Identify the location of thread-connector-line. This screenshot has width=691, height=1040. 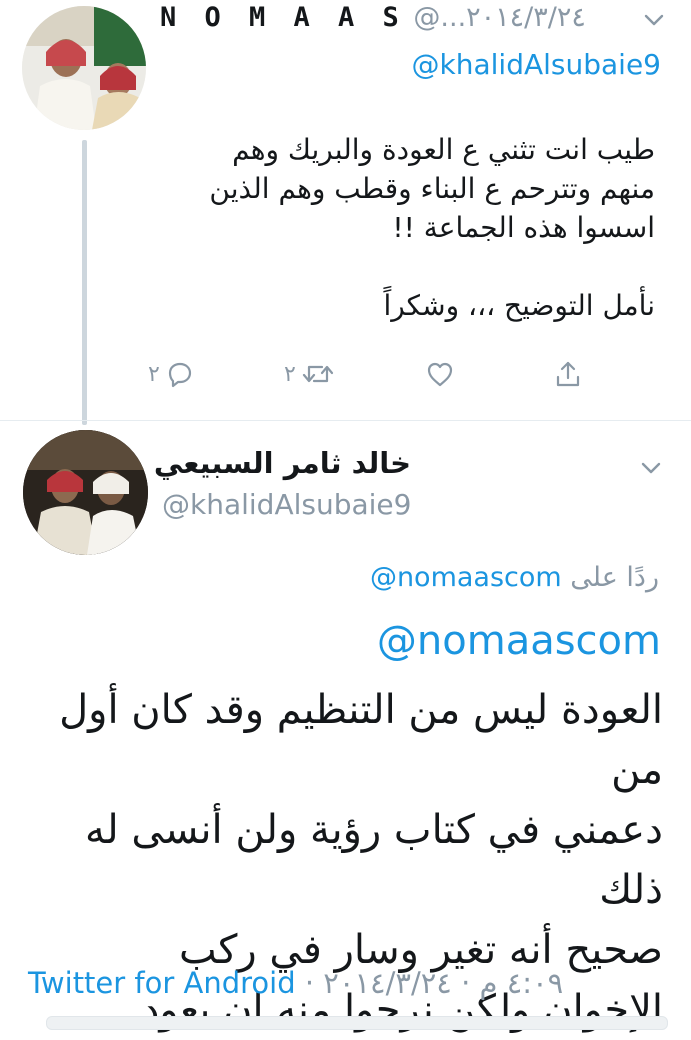
(84, 282).